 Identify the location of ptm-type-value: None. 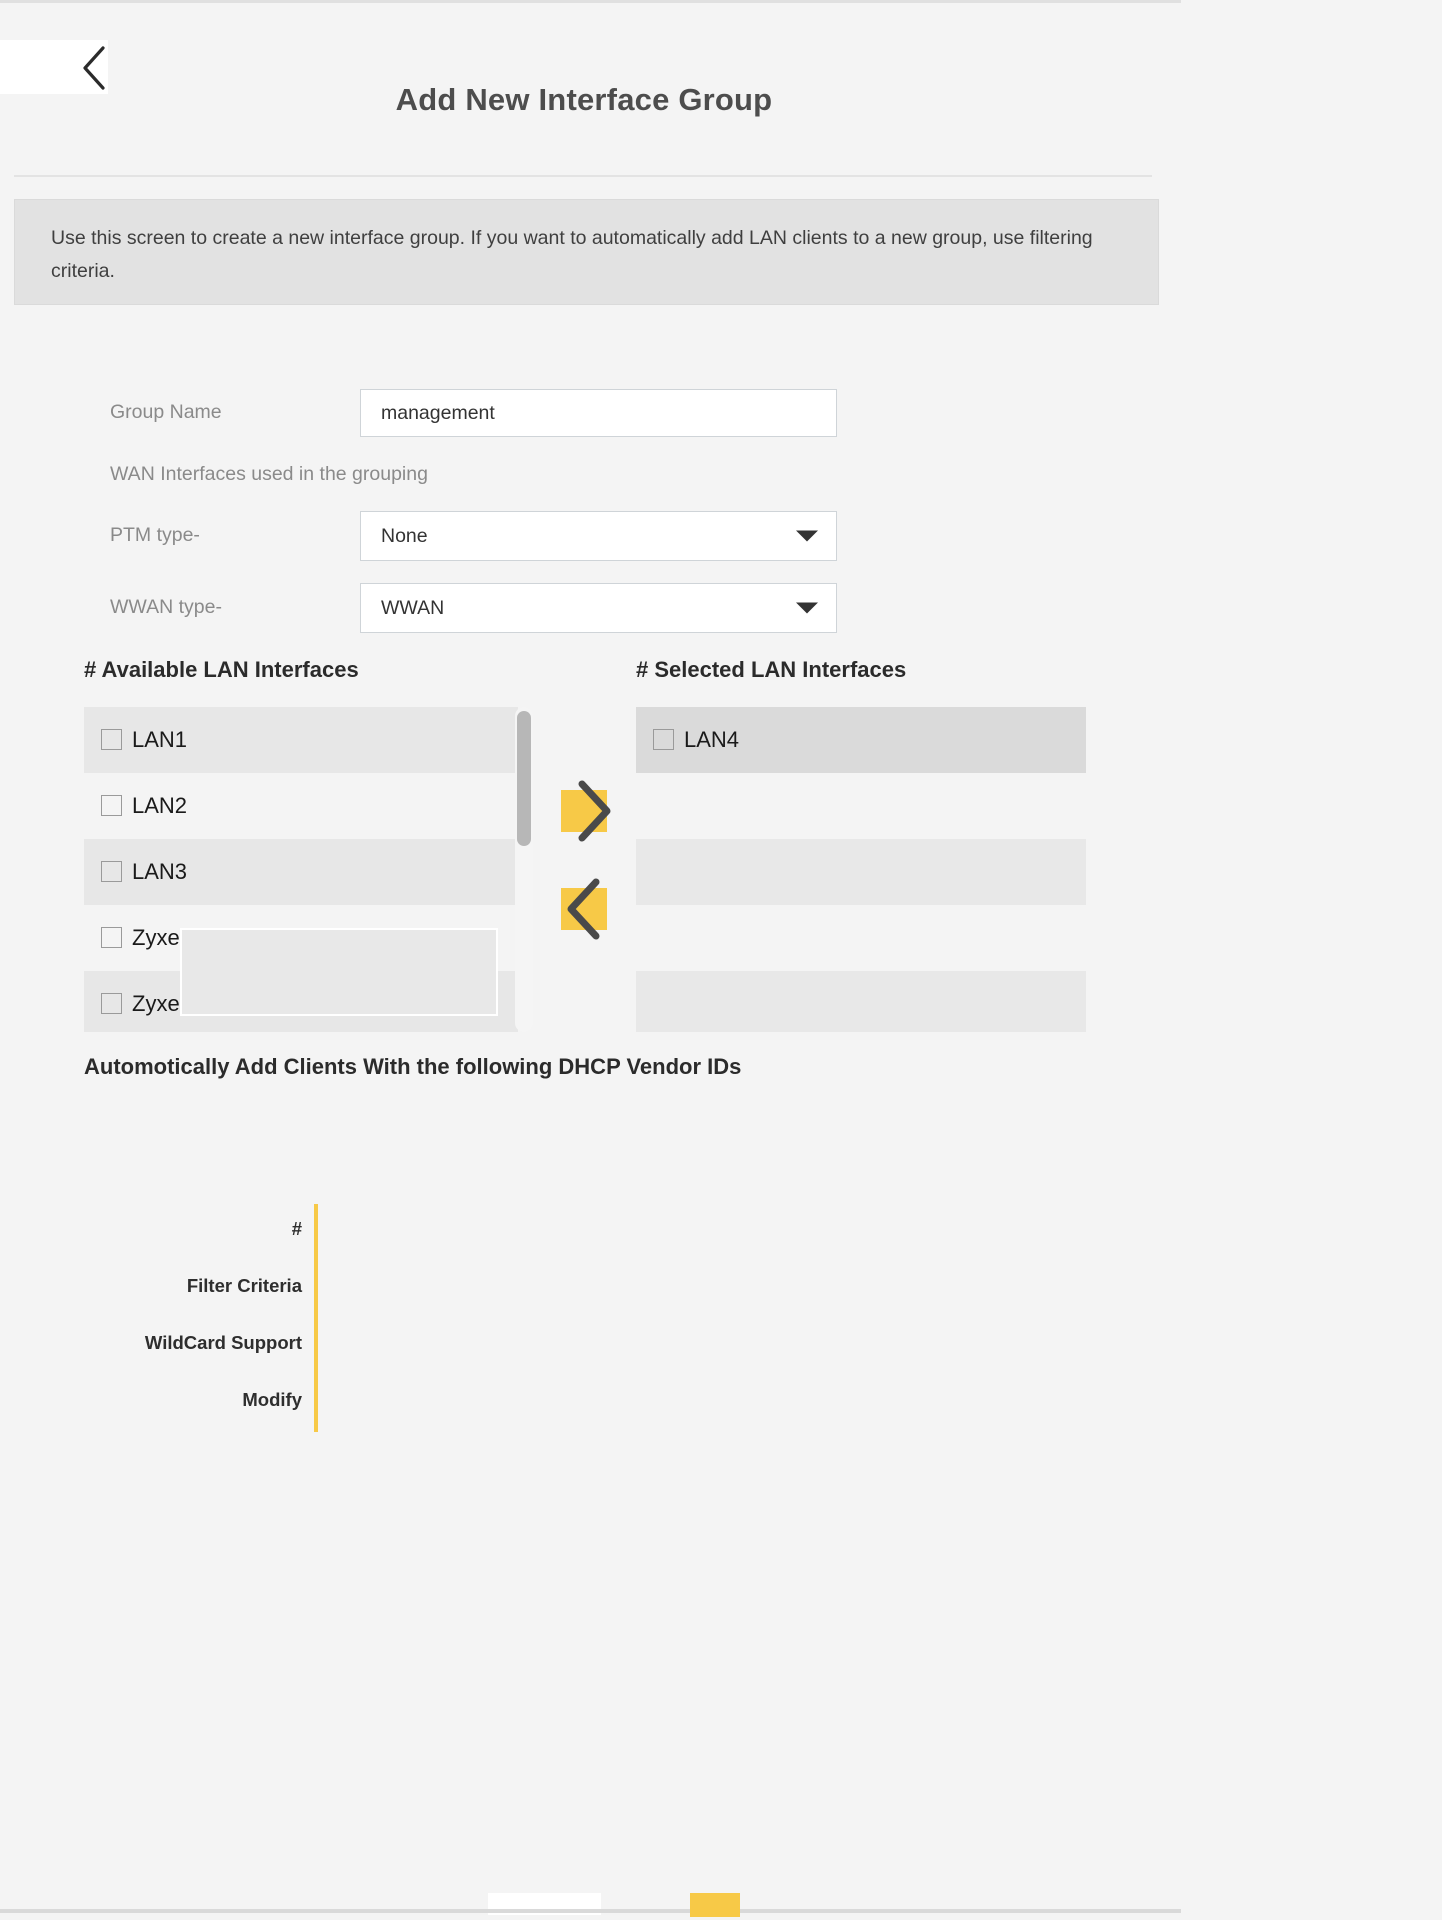
(404, 536).